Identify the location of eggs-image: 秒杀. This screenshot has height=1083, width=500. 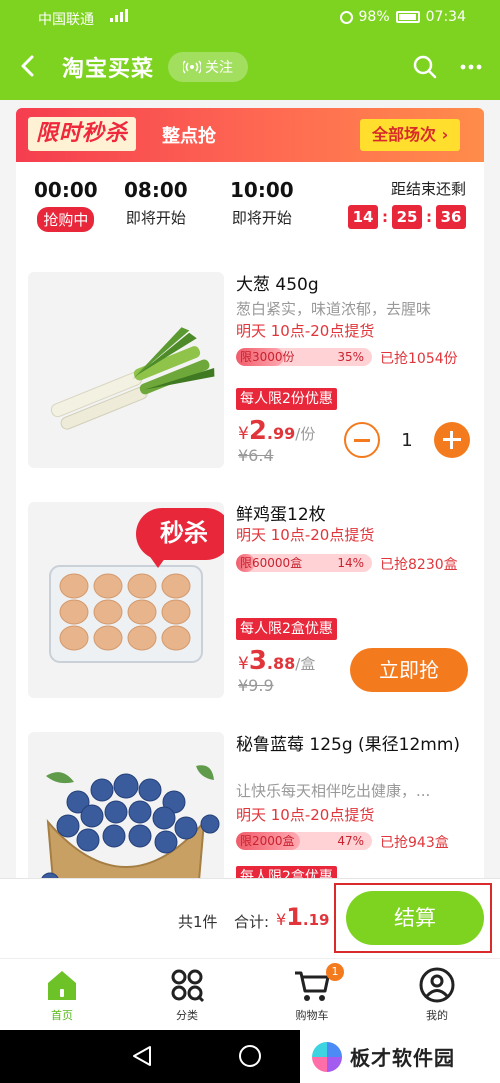
(126, 600).